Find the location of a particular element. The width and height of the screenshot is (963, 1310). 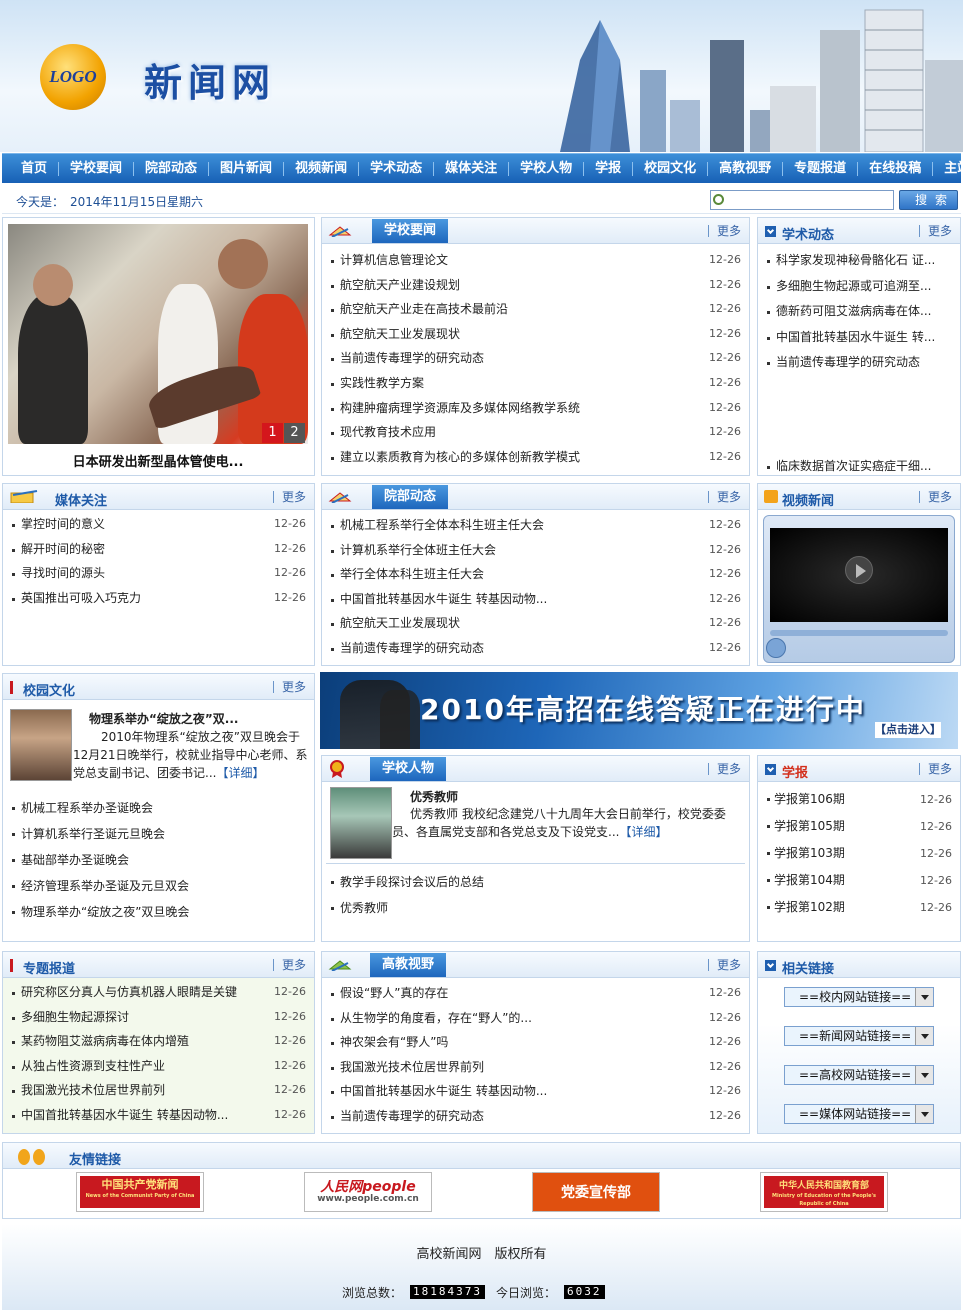

media-links-select: ==媒体网站链接== is located at coordinates (859, 1114).